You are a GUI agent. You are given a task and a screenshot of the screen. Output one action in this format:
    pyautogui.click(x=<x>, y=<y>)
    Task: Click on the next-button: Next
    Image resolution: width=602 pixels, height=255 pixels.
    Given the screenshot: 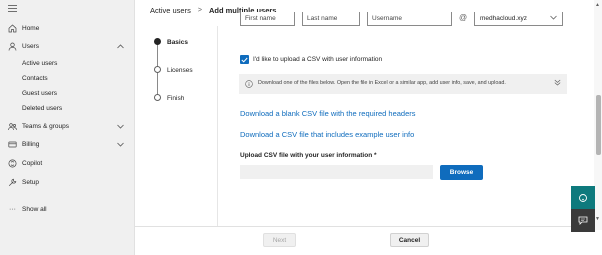 What is the action you would take?
    pyautogui.click(x=279, y=240)
    